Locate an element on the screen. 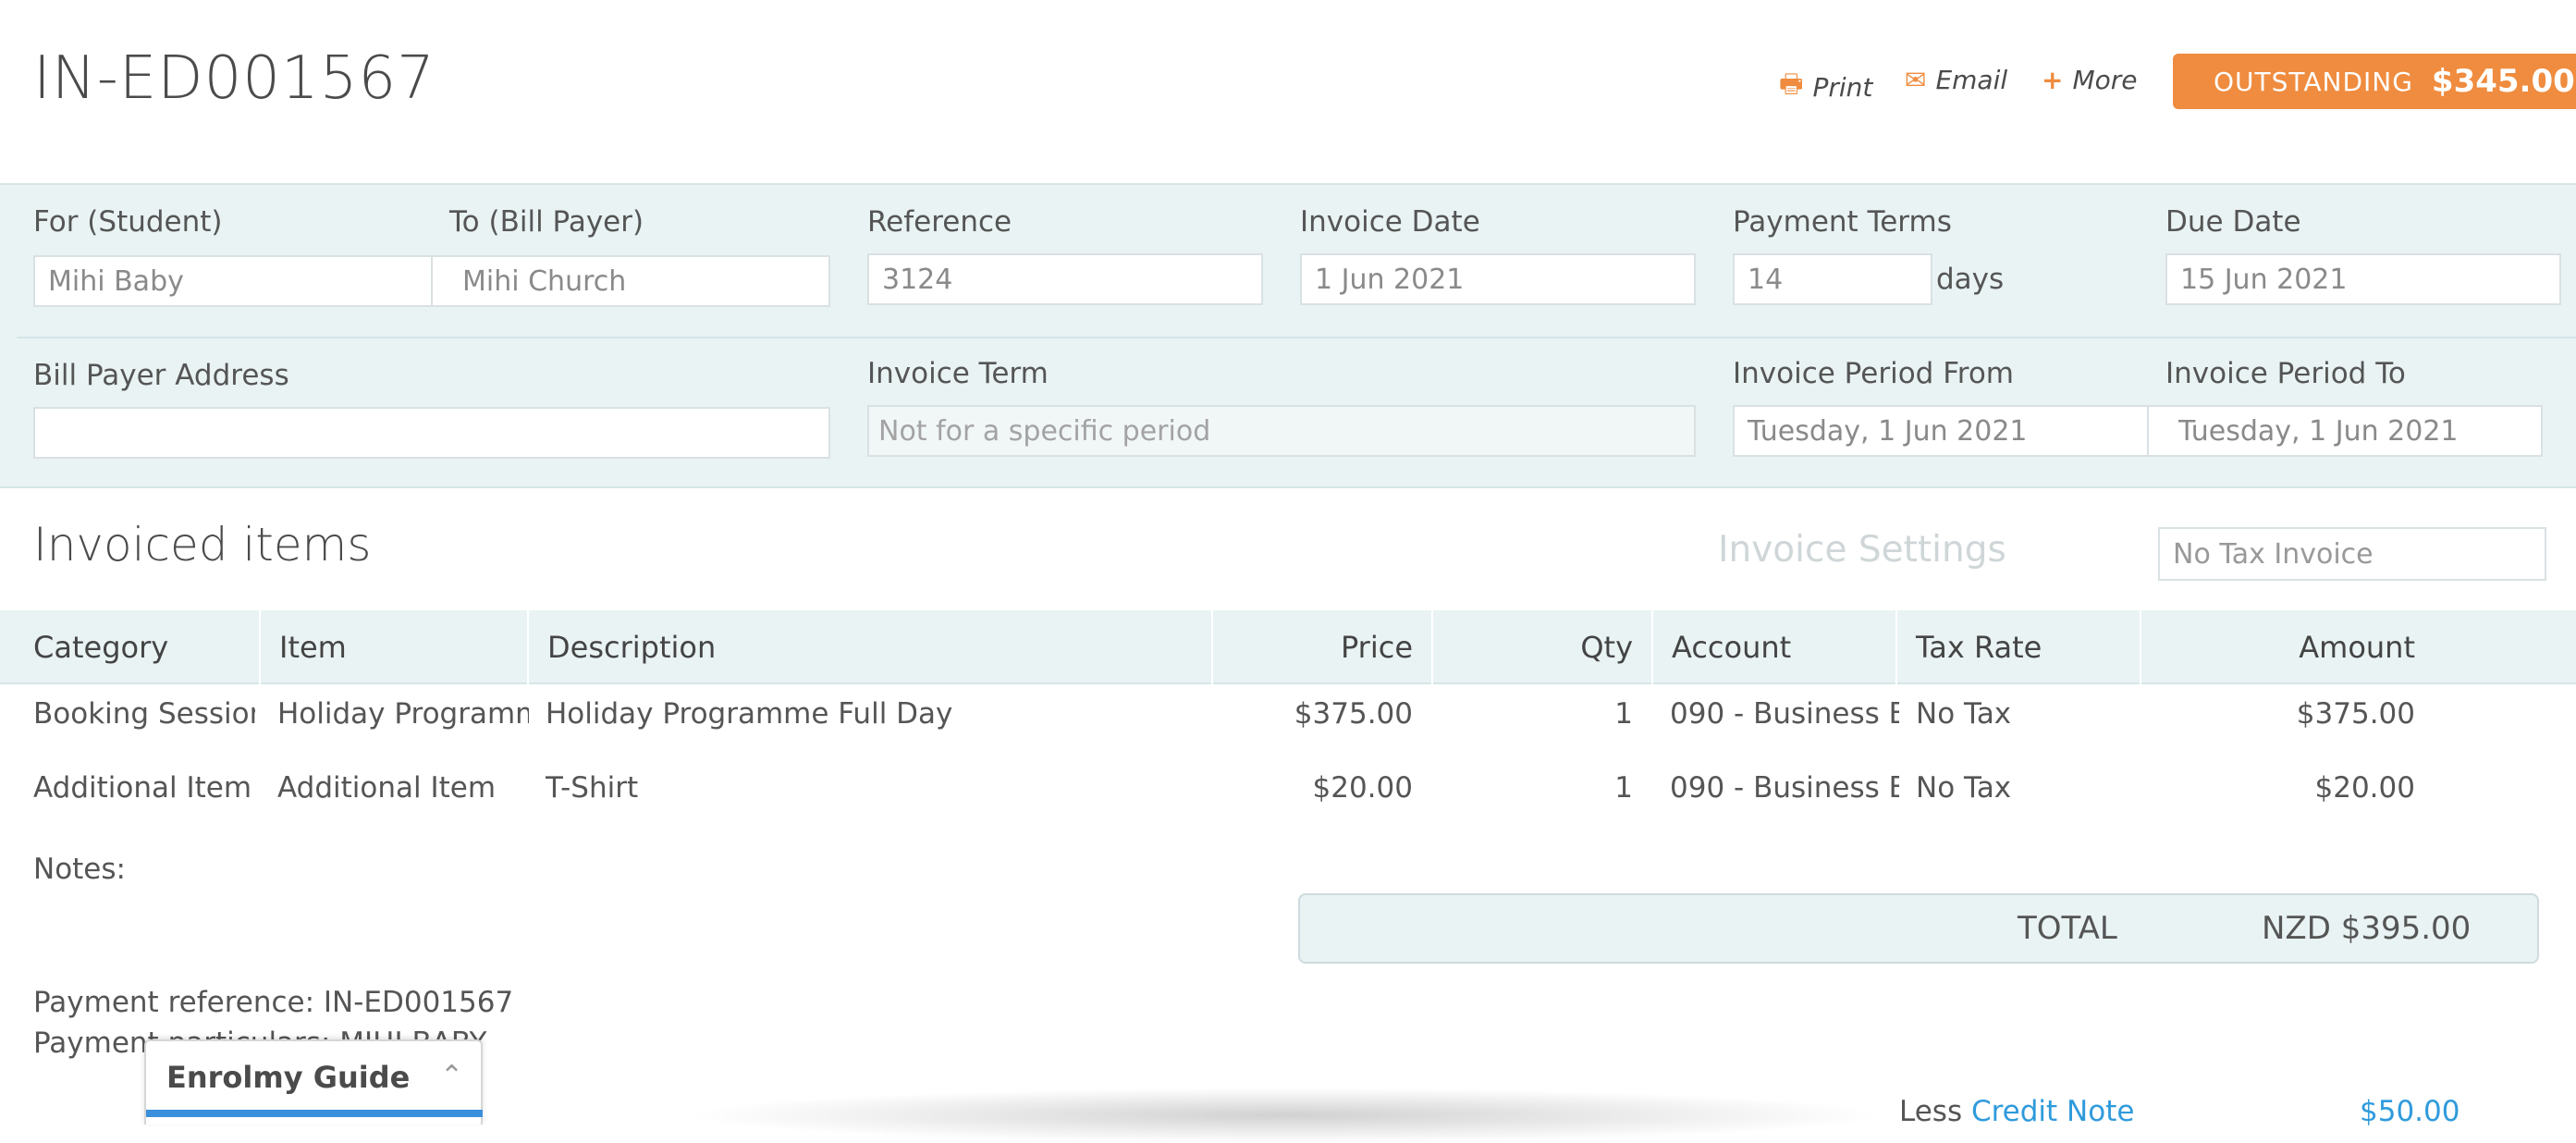 The width and height of the screenshot is (2576, 1143). invoice-date-field: 1 Jun 2021 is located at coordinates (1498, 279).